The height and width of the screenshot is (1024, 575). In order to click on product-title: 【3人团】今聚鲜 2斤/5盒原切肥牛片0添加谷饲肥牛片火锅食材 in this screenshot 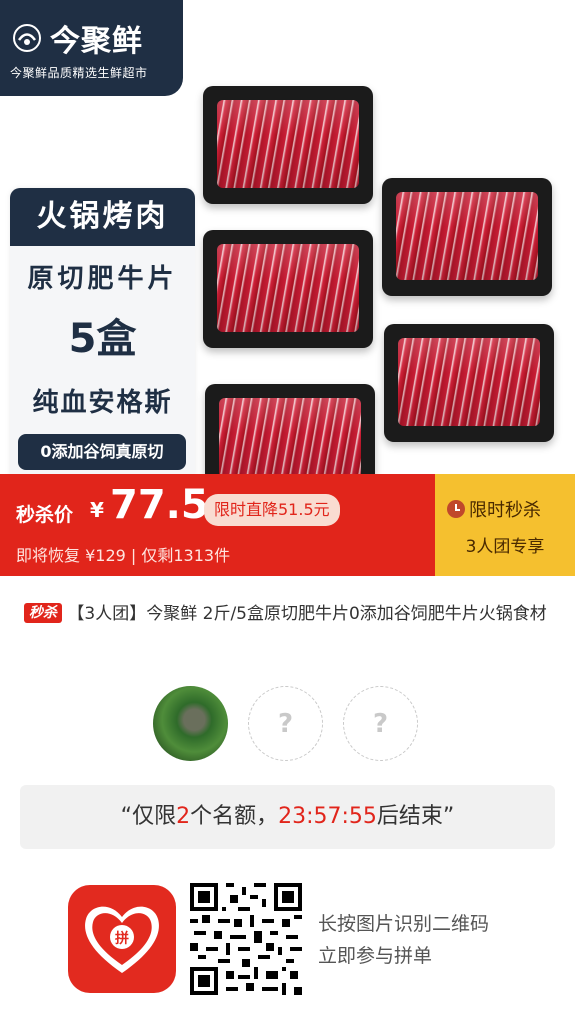, I will do `click(307, 614)`.